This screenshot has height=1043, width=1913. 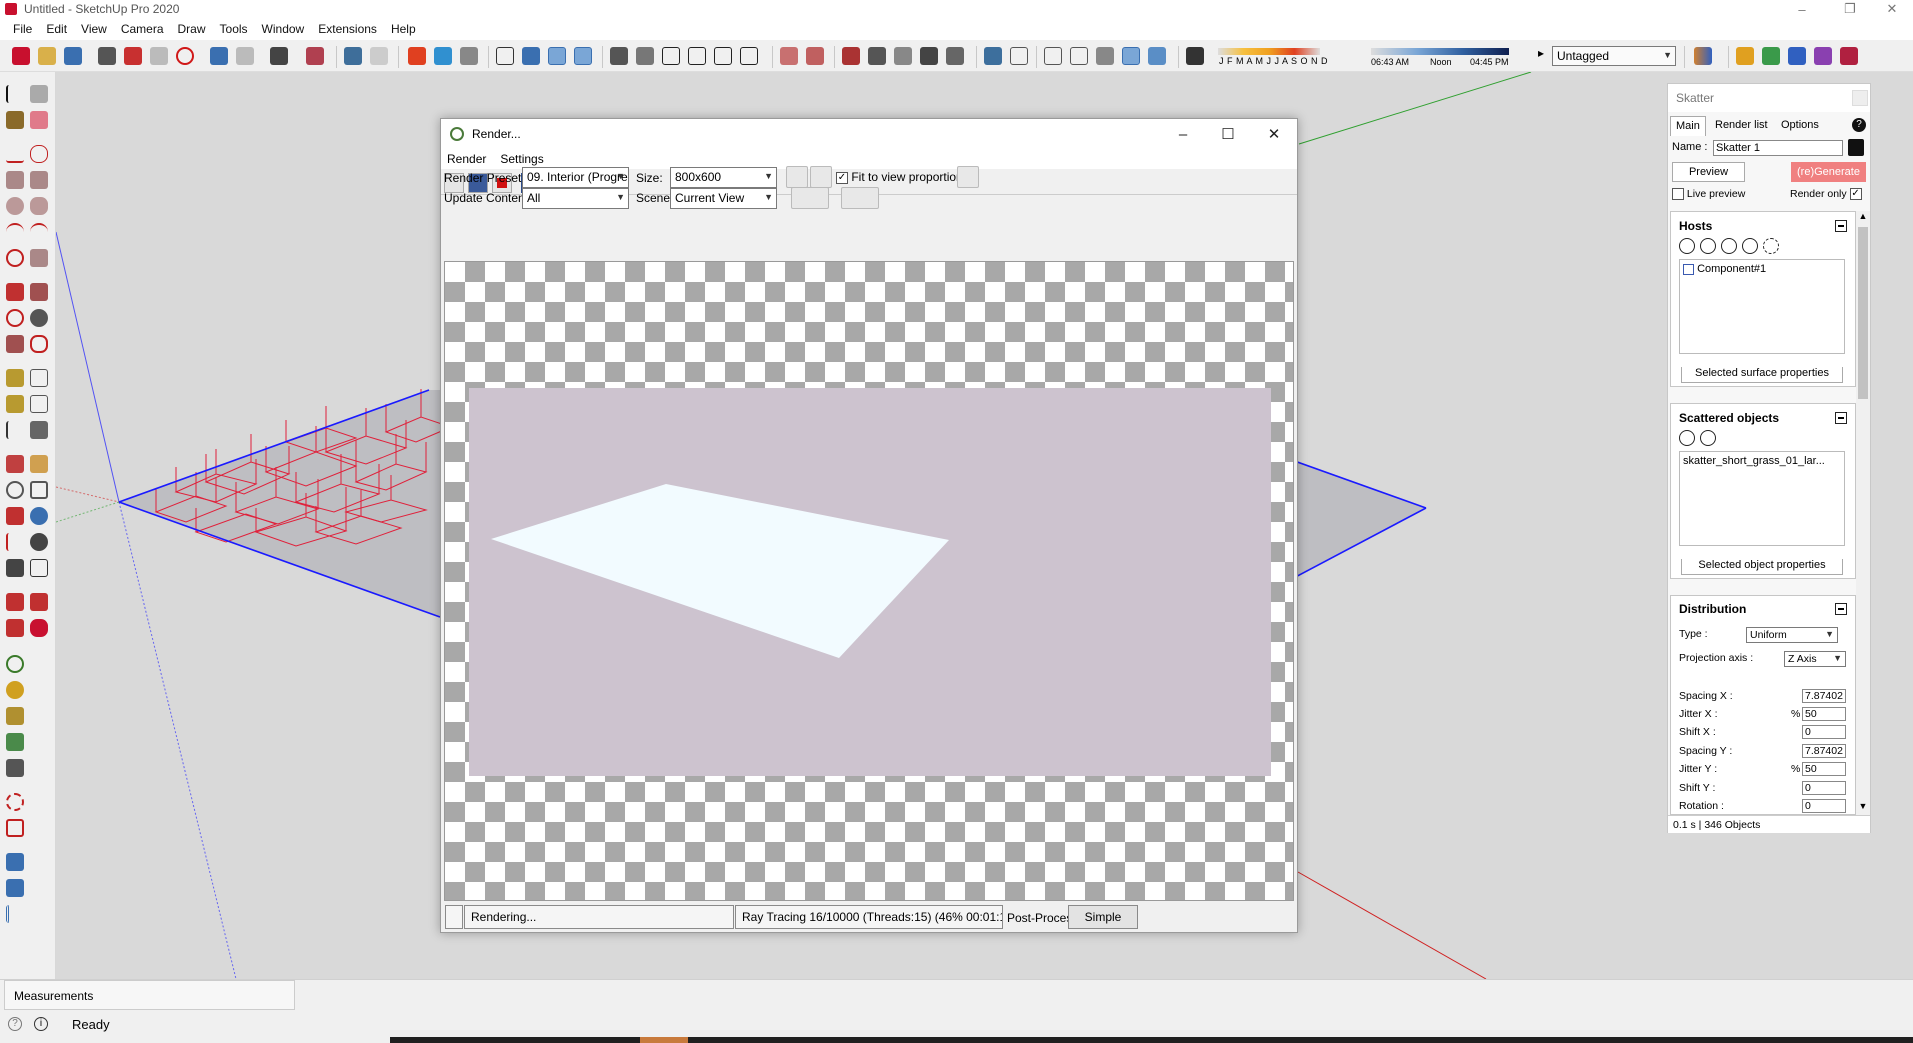 I want to click on add-group-host-icon, so click(x=1708, y=246).